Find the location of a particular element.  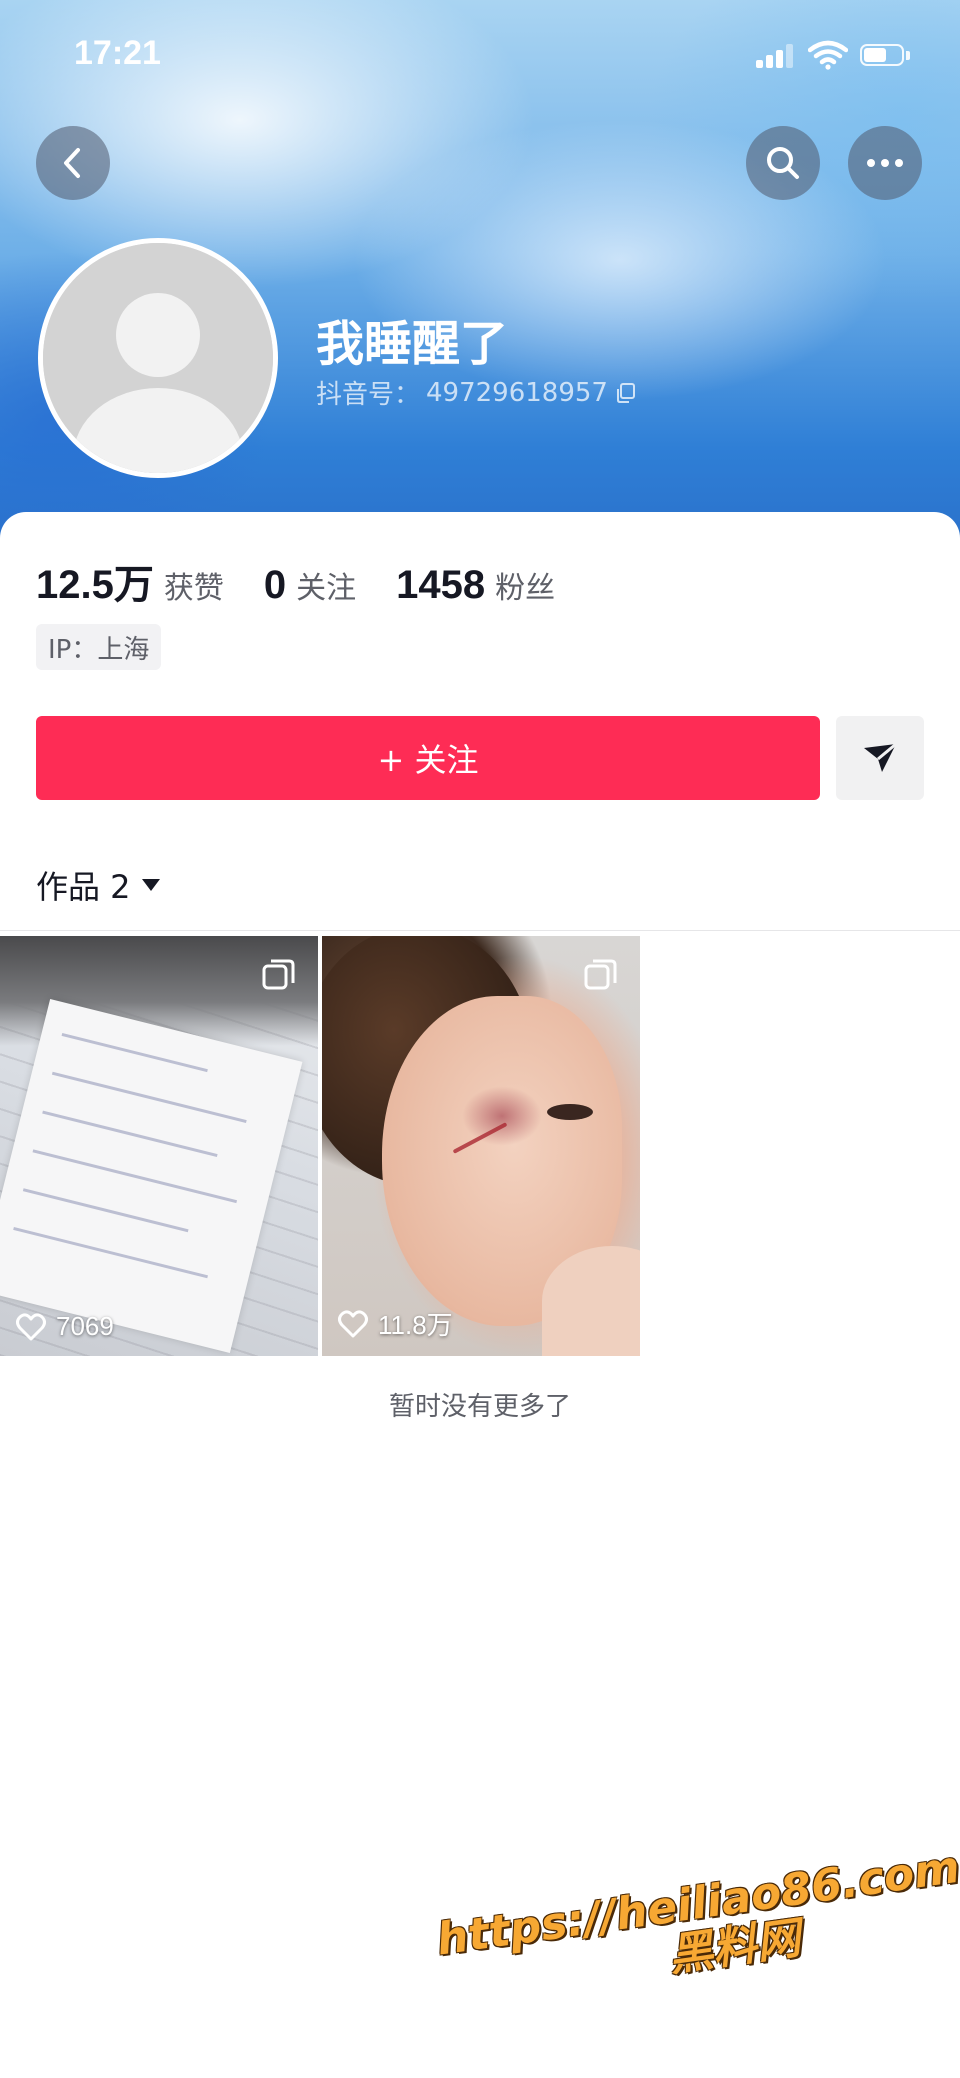

uid-value: 49729618957 is located at coordinates (517, 392).